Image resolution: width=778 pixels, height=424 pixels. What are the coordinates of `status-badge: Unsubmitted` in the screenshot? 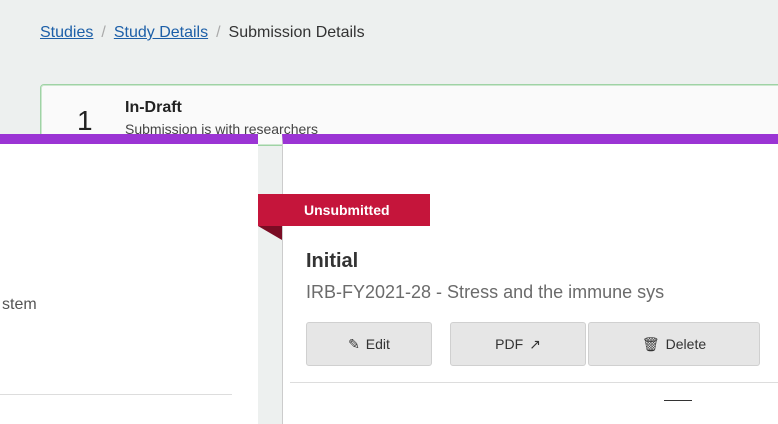 It's located at (344, 210).